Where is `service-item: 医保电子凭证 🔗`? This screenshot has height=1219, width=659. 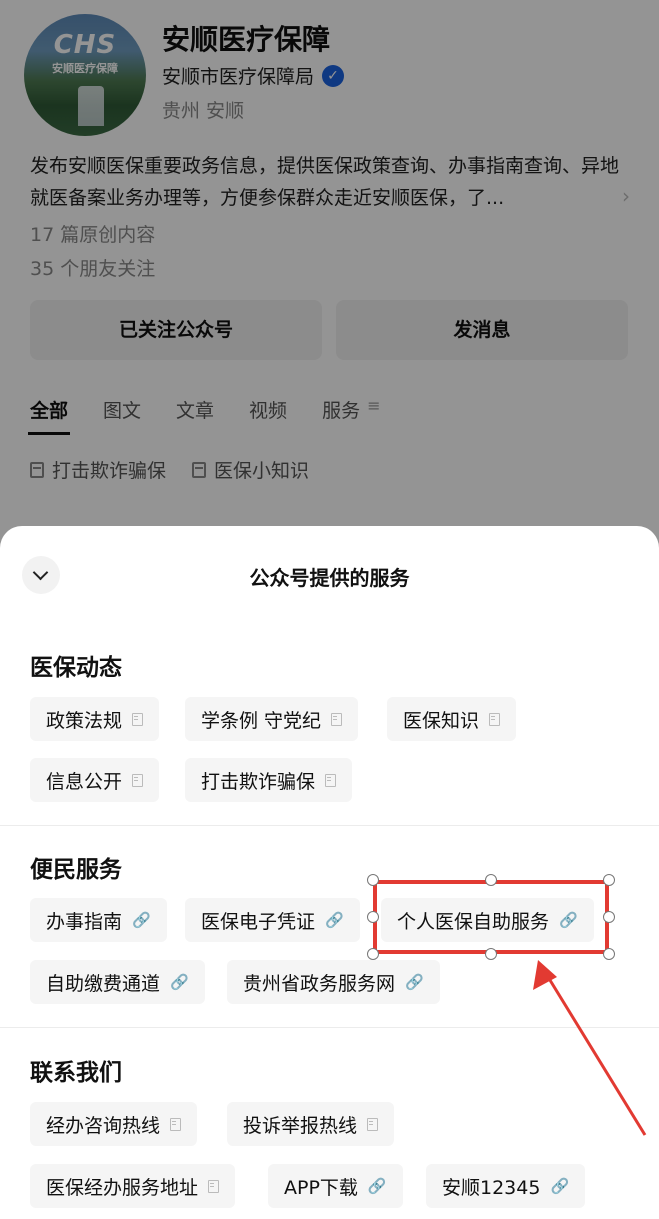 service-item: 医保电子凭证 🔗 is located at coordinates (272, 920).